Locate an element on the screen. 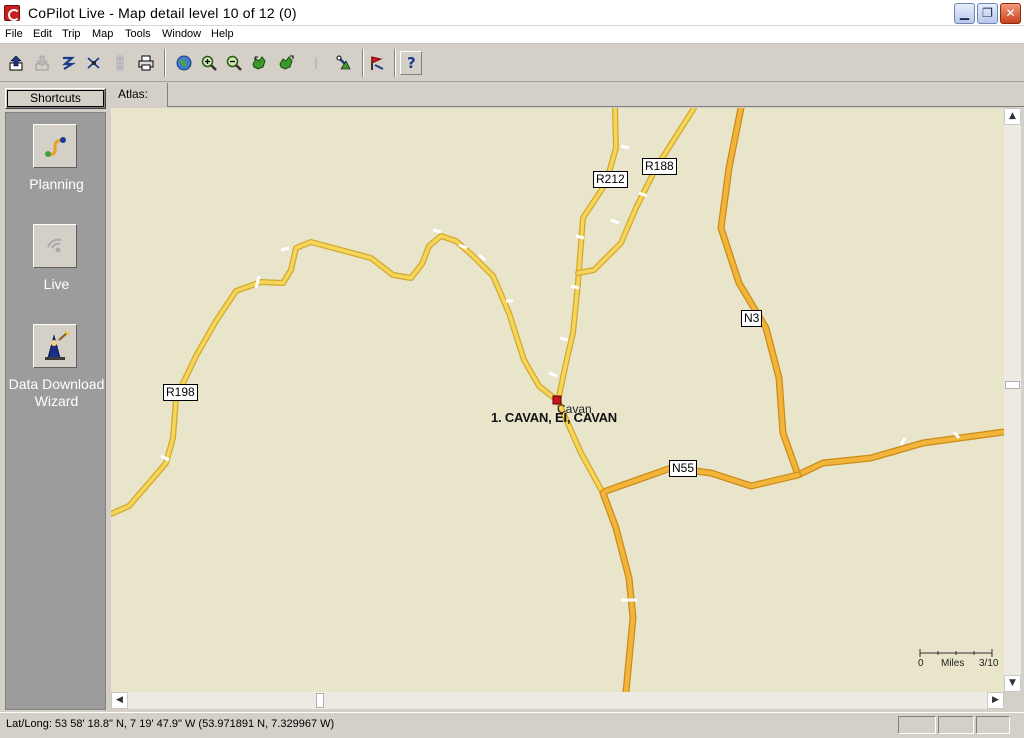  zoom-in-icon is located at coordinates (209, 63).